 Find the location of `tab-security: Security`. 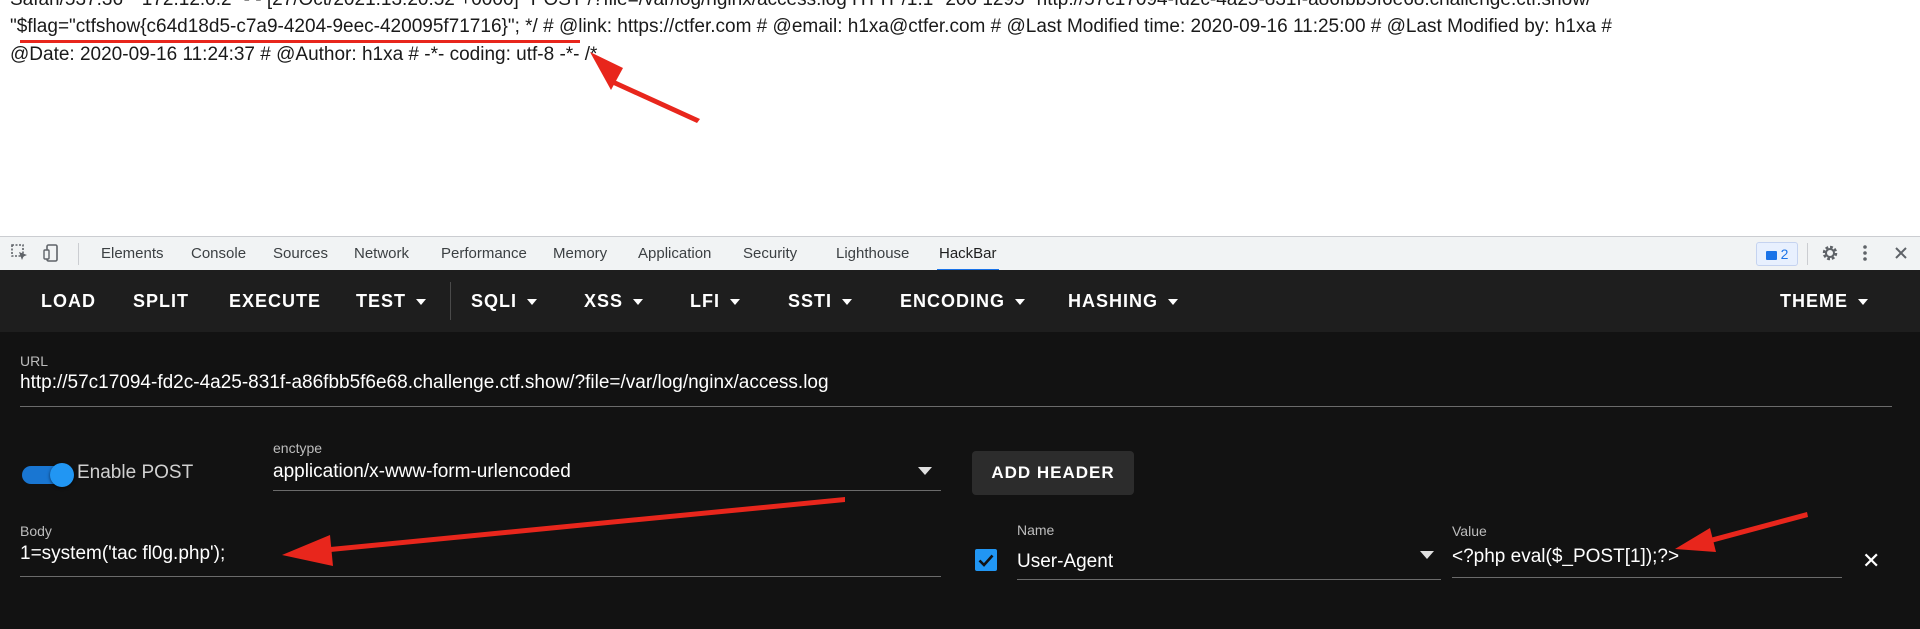

tab-security: Security is located at coordinates (770, 254).